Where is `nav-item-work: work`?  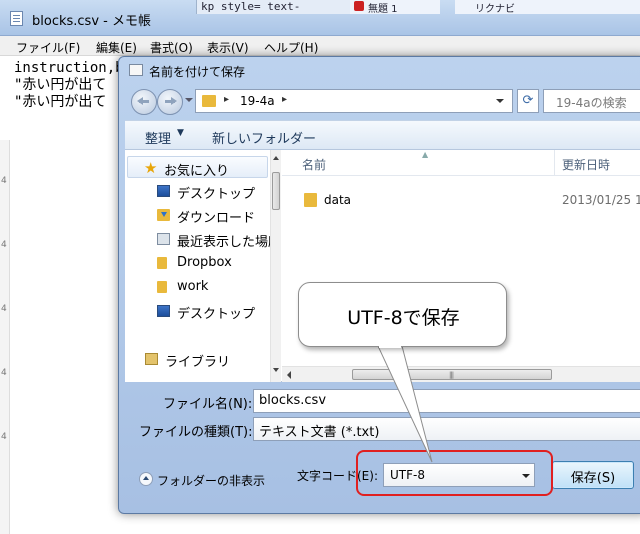 nav-item-work: work is located at coordinates (198, 287).